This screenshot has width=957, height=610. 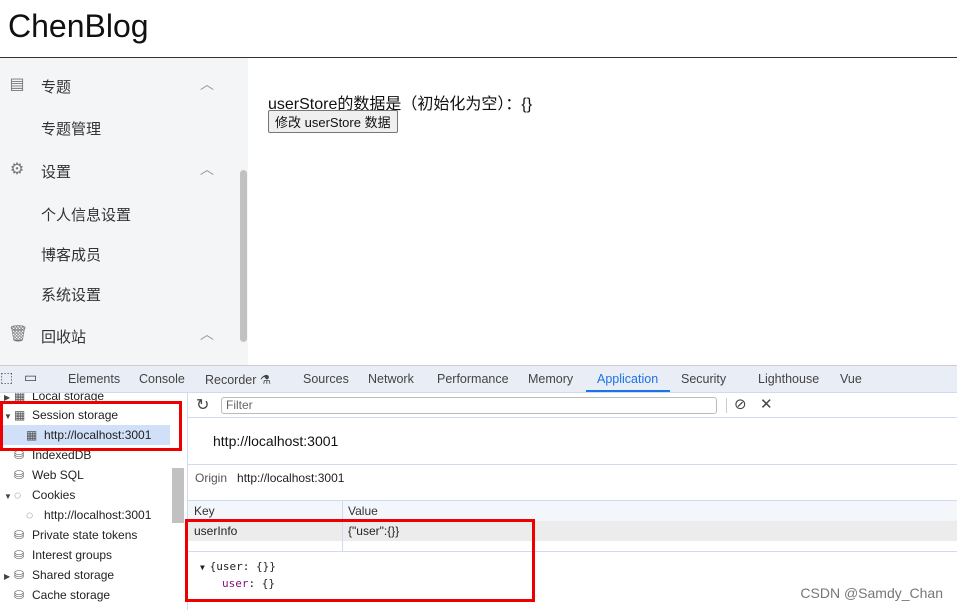 I want to click on filter-input: Filter, so click(x=469, y=405).